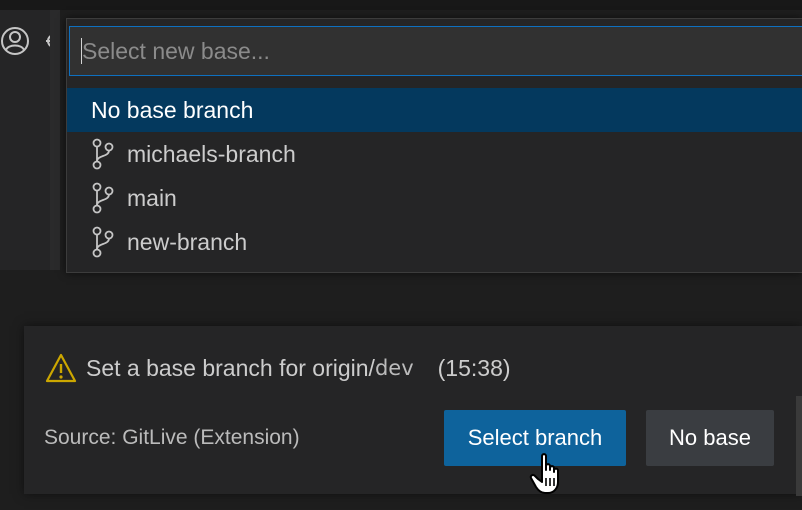 The height and width of the screenshot is (510, 802). What do you see at coordinates (187, 241) in the screenshot?
I see `quick-pick-item-label: new-branch` at bounding box center [187, 241].